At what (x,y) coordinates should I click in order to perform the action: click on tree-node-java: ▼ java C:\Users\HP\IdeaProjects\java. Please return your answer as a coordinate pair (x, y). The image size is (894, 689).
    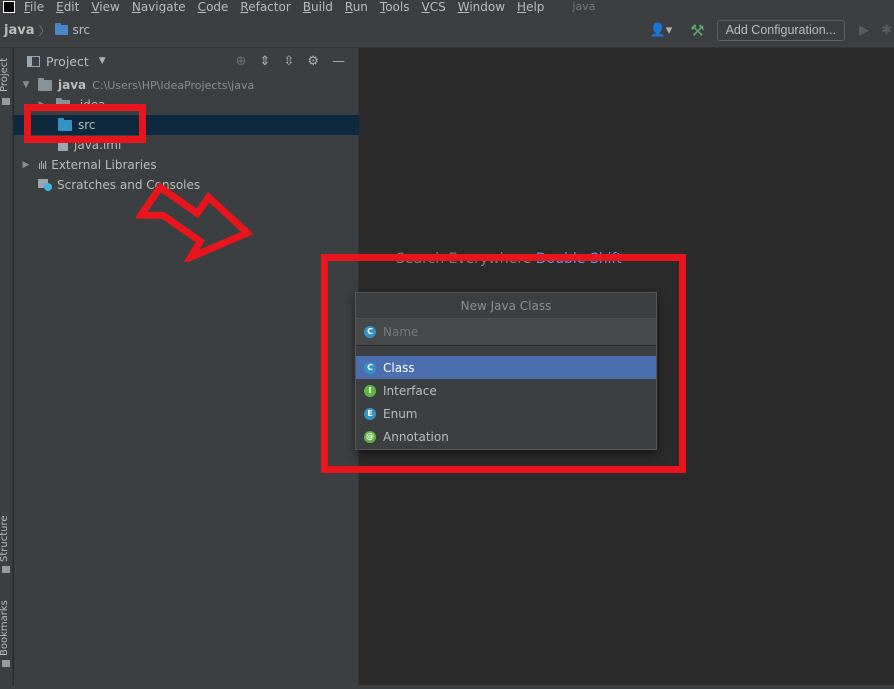
    Looking at the image, I should click on (186, 85).